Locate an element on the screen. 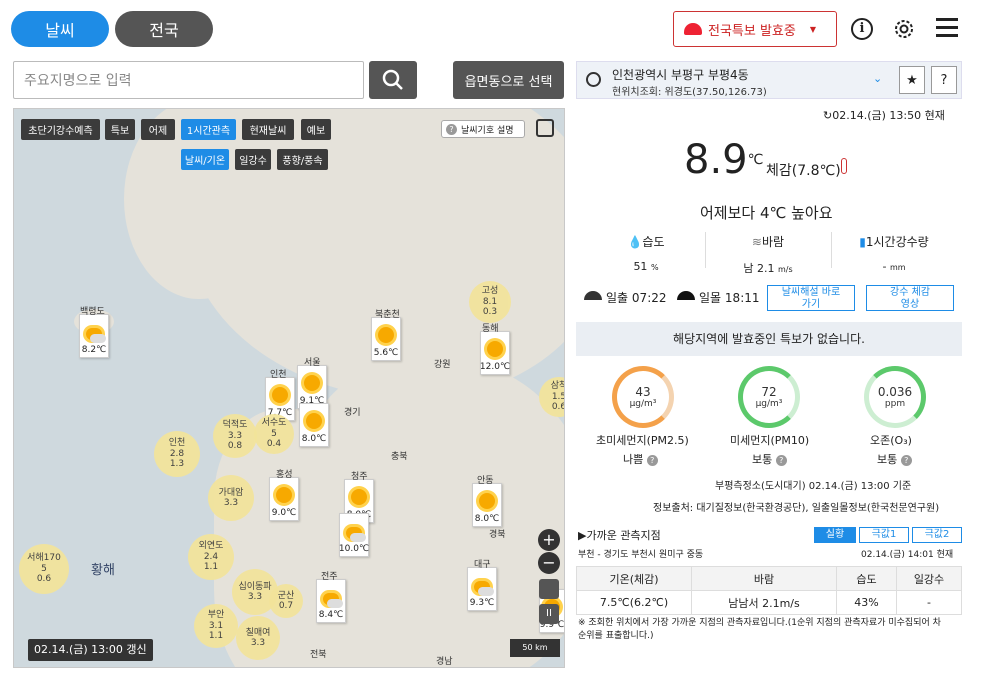  map-updated-time: 02.14.(금) 13:00 갱신 is located at coordinates (90, 650).